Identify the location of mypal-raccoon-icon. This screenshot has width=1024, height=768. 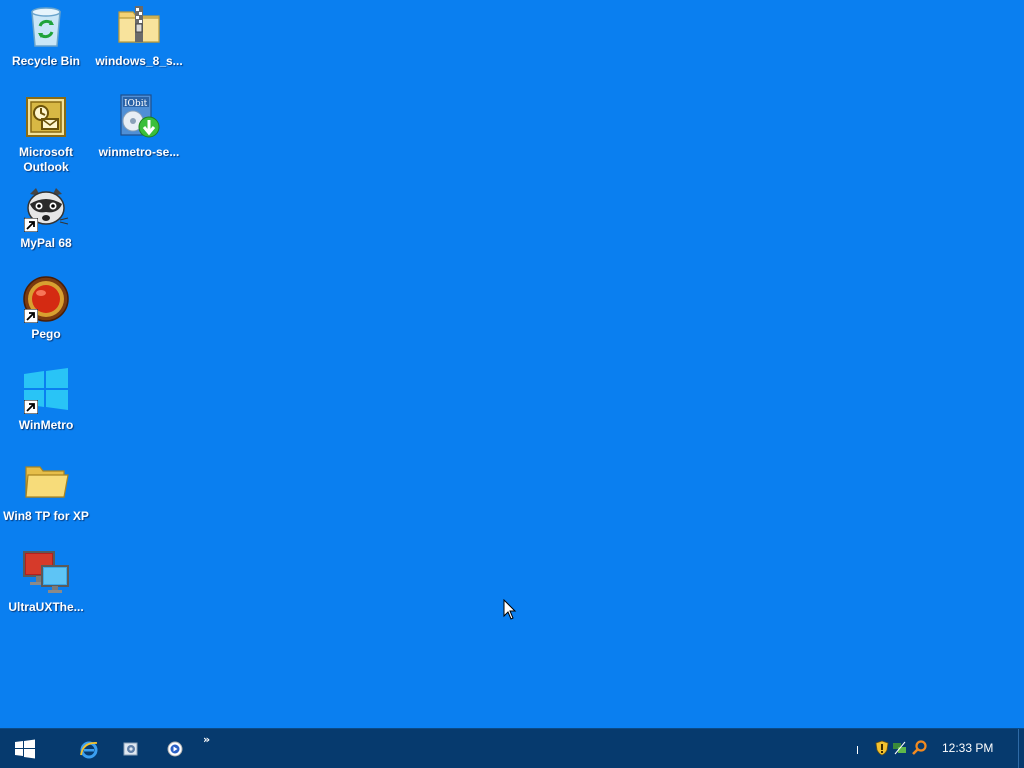
(46, 208).